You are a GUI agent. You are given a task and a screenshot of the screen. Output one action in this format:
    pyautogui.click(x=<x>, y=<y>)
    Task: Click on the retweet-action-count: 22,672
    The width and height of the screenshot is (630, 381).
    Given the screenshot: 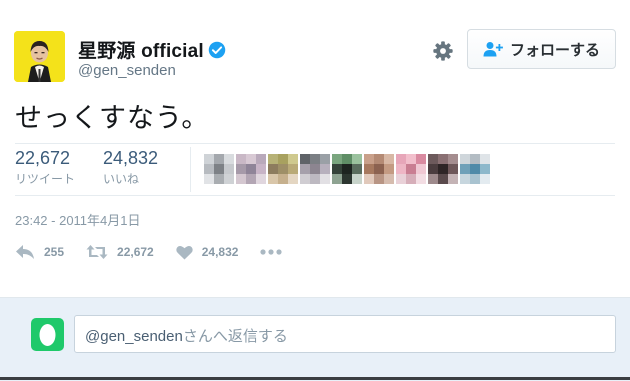 What is the action you would take?
    pyautogui.click(x=135, y=252)
    